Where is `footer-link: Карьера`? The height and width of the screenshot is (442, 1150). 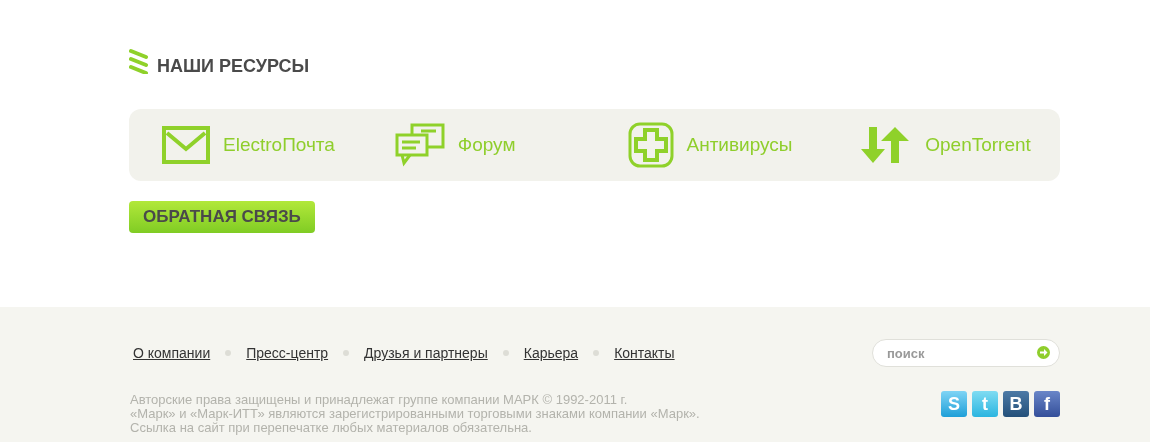 footer-link: Карьера is located at coordinates (551, 353).